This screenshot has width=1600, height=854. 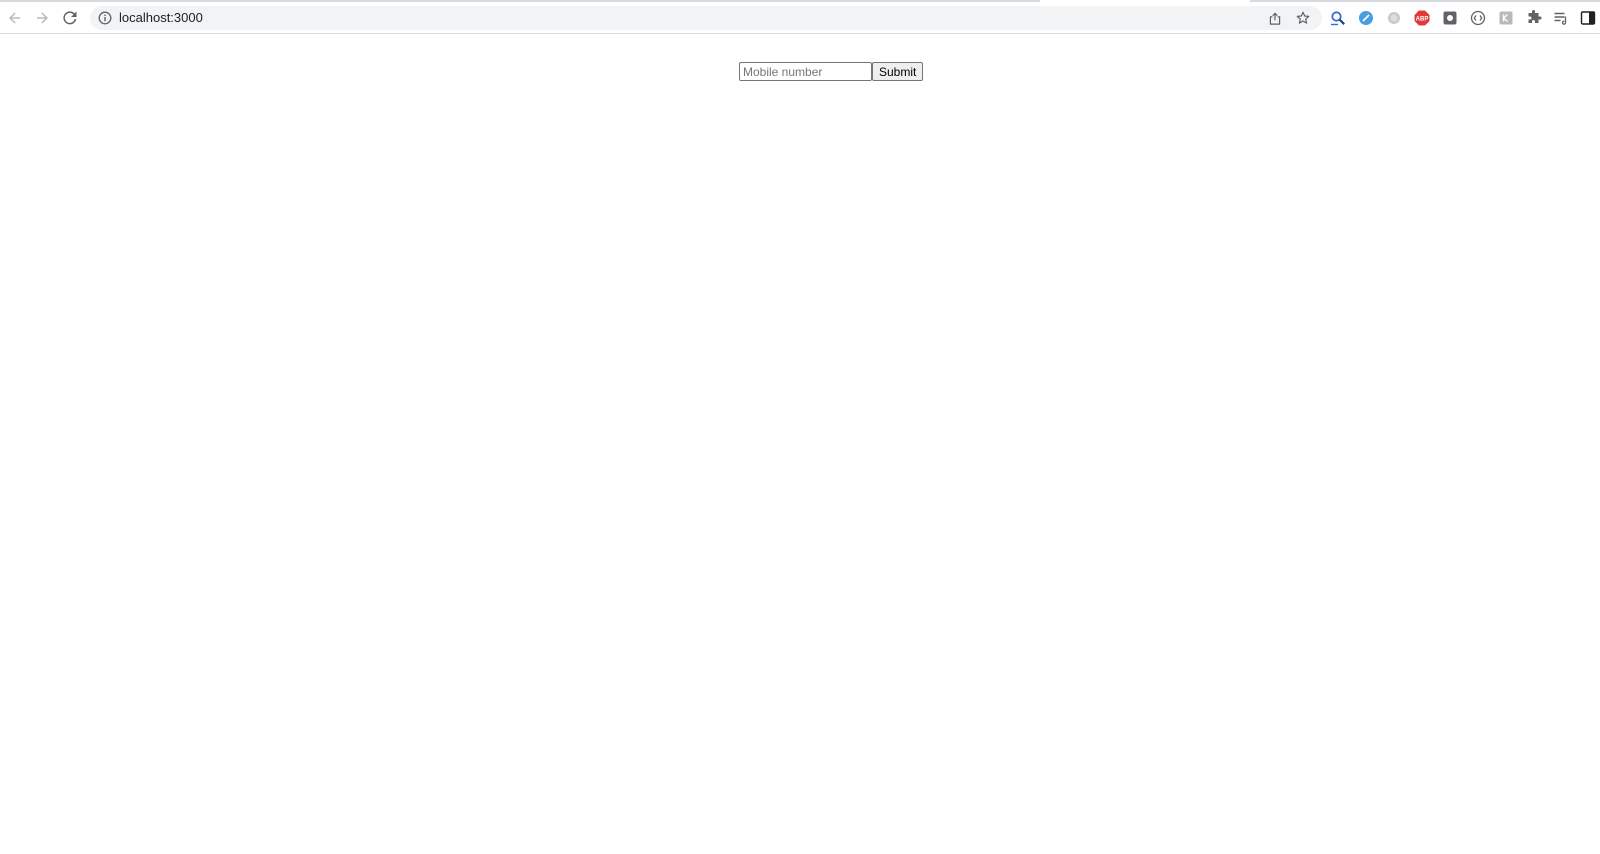 I want to click on reload-icon, so click(x=70, y=18).